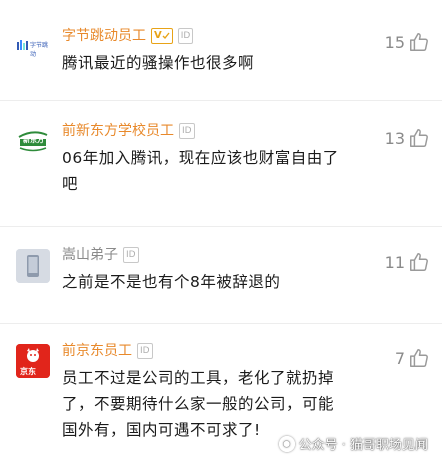  What do you see at coordinates (394, 262) in the screenshot?
I see `like-count: 11` at bounding box center [394, 262].